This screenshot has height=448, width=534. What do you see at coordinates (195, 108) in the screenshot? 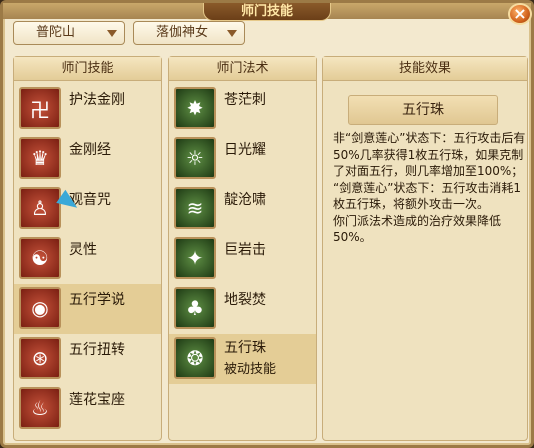
I see `vast-thorn-icon: ✸` at bounding box center [195, 108].